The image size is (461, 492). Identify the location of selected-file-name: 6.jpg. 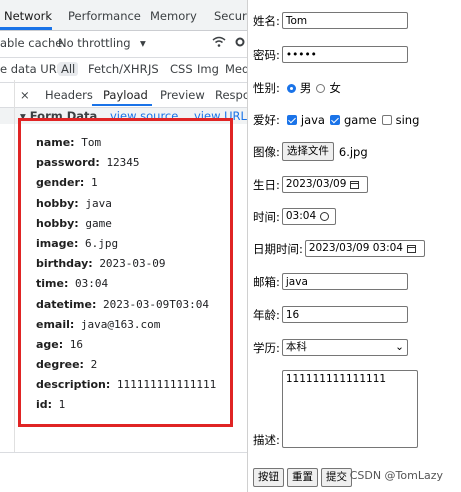
(353, 151).